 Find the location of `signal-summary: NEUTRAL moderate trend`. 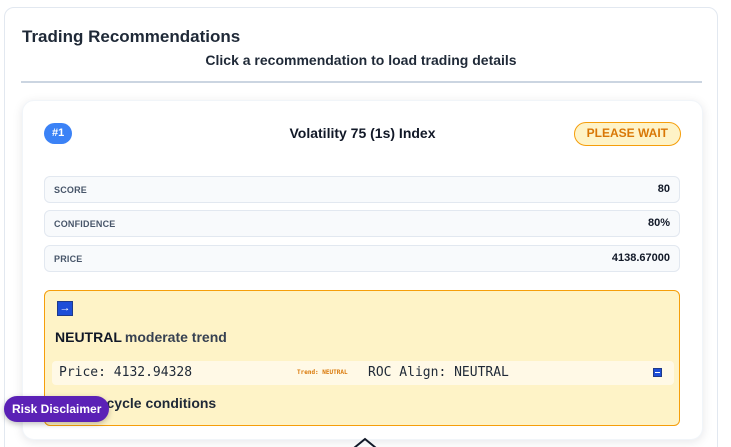

signal-summary: NEUTRAL moderate trend is located at coordinates (141, 337).